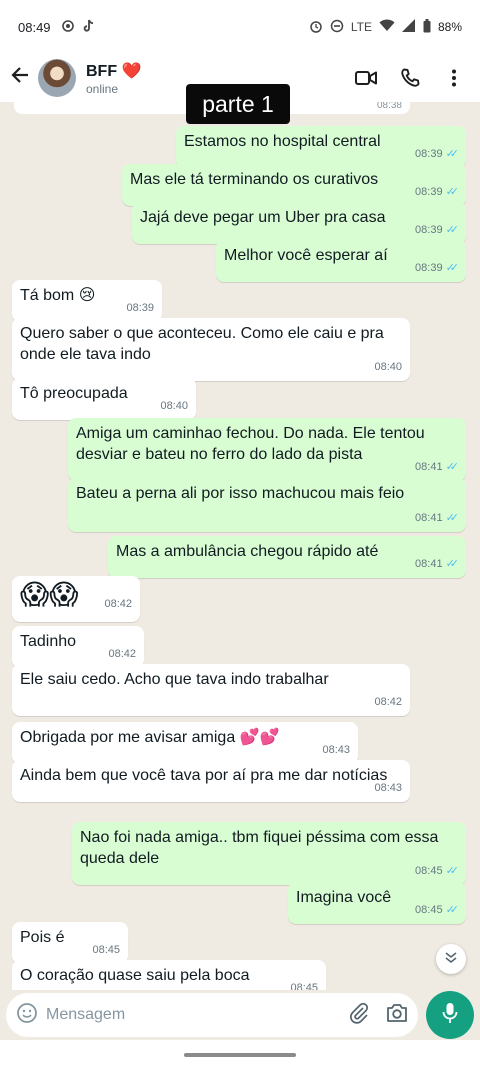  I want to click on message-text: O coração quase saiu pela boca, so click(135, 975).